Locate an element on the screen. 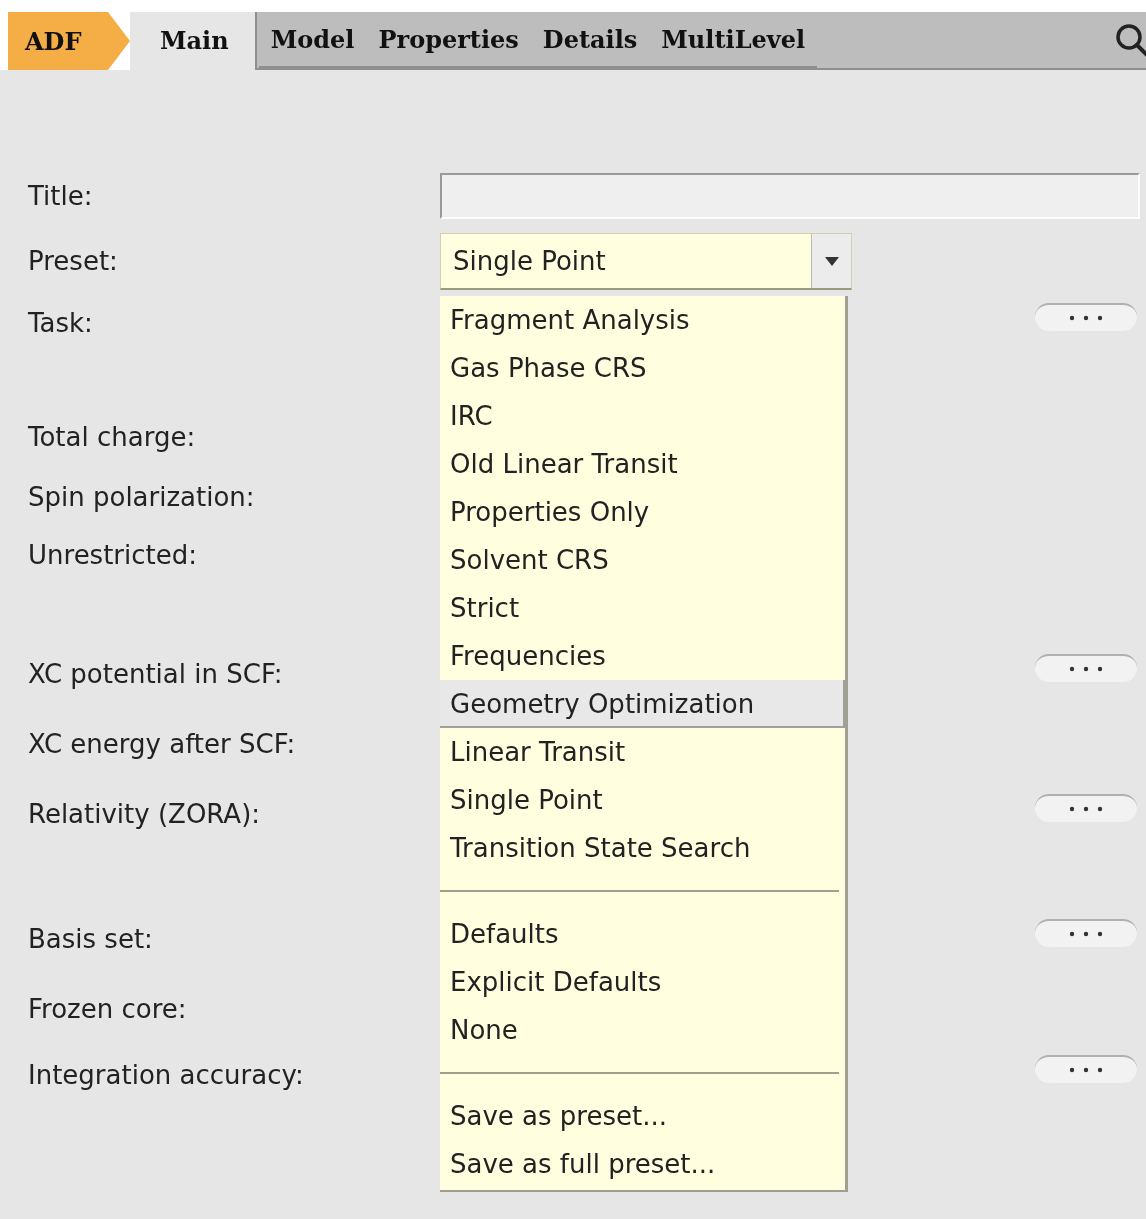  tab: Main is located at coordinates (192, 41).